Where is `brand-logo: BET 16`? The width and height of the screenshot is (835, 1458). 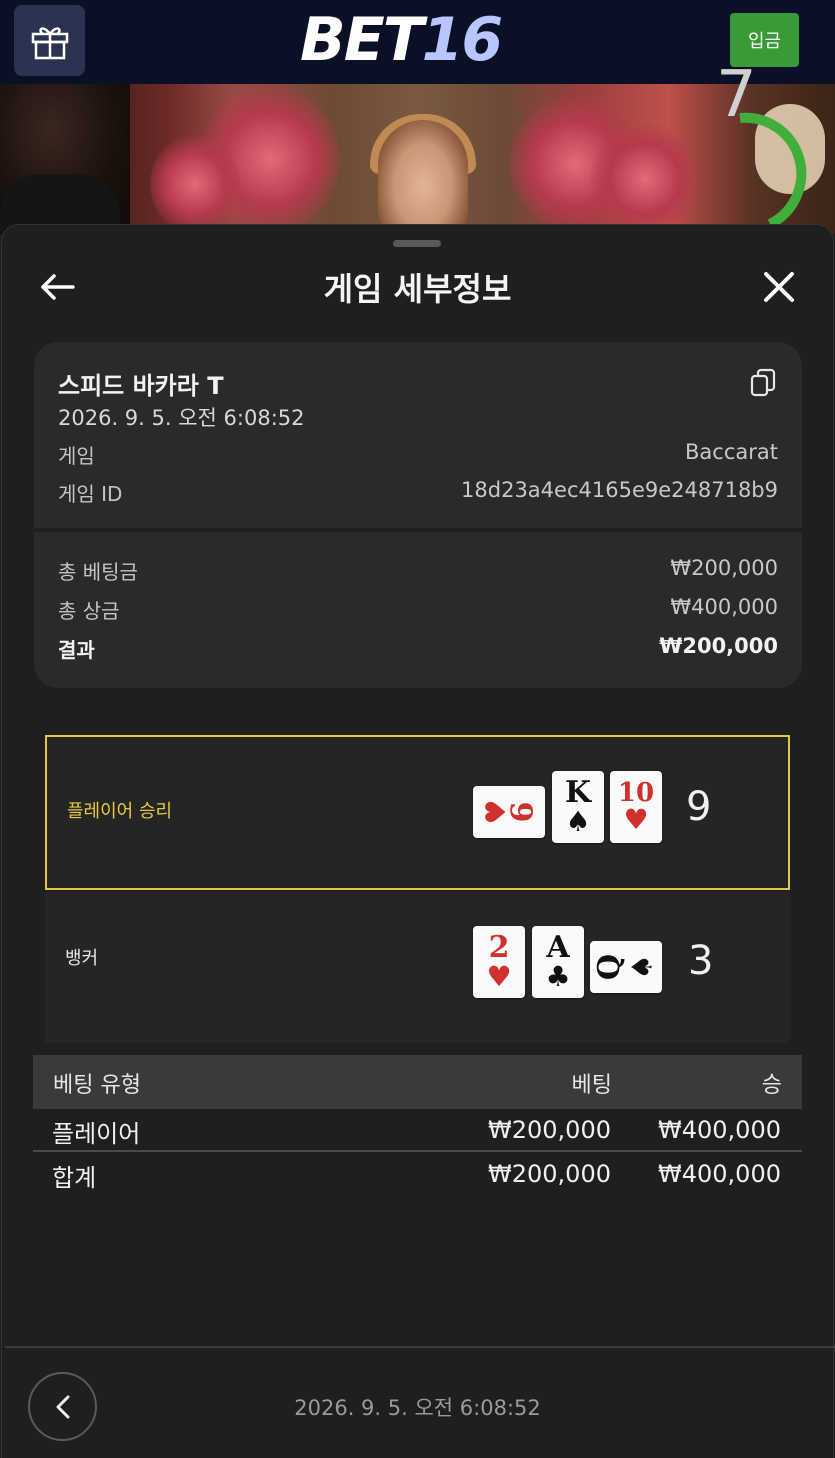 brand-logo: BET 16 is located at coordinates (401, 40).